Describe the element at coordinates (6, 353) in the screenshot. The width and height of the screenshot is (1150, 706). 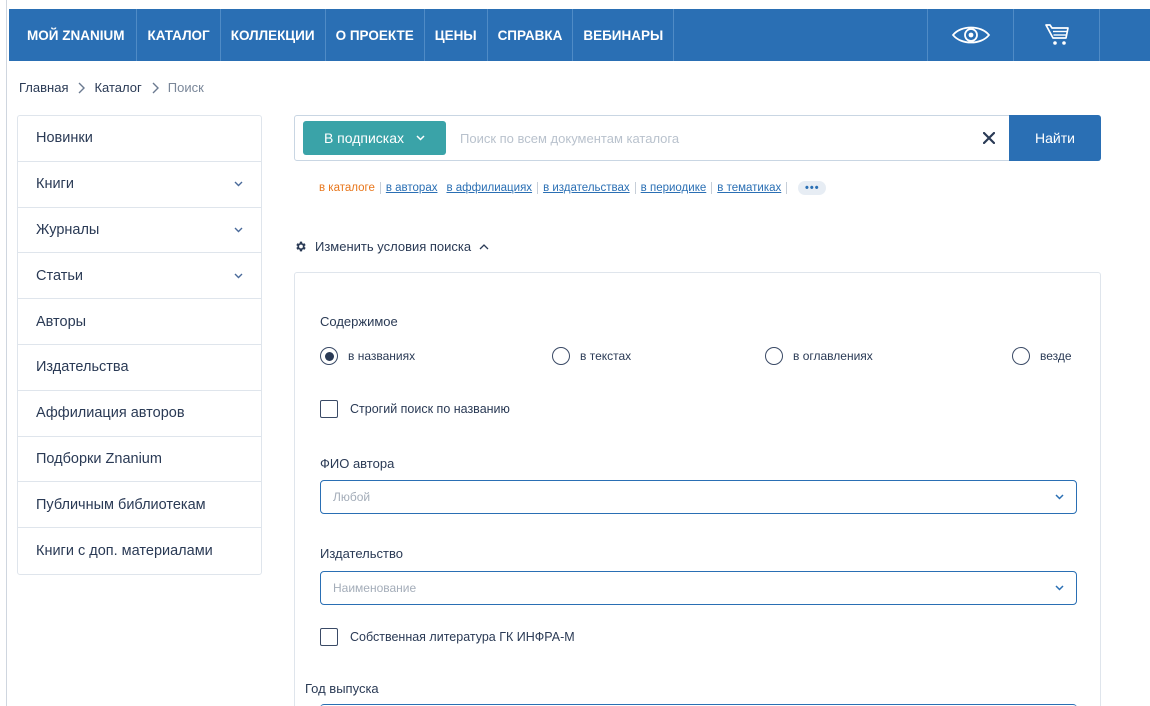
I see `window-frame-left` at that location.